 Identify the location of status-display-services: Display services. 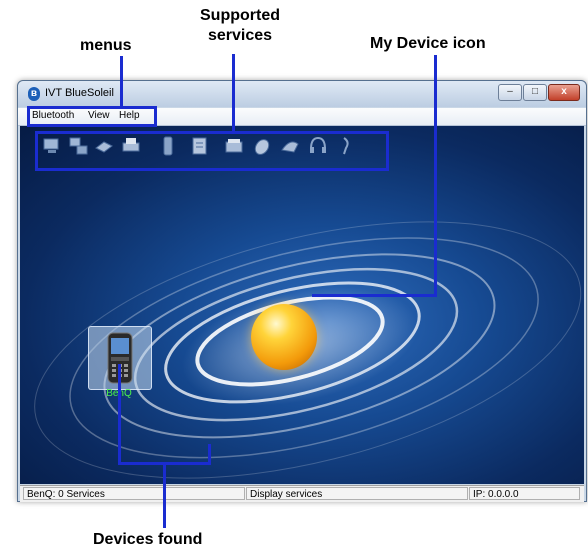
(357, 493).